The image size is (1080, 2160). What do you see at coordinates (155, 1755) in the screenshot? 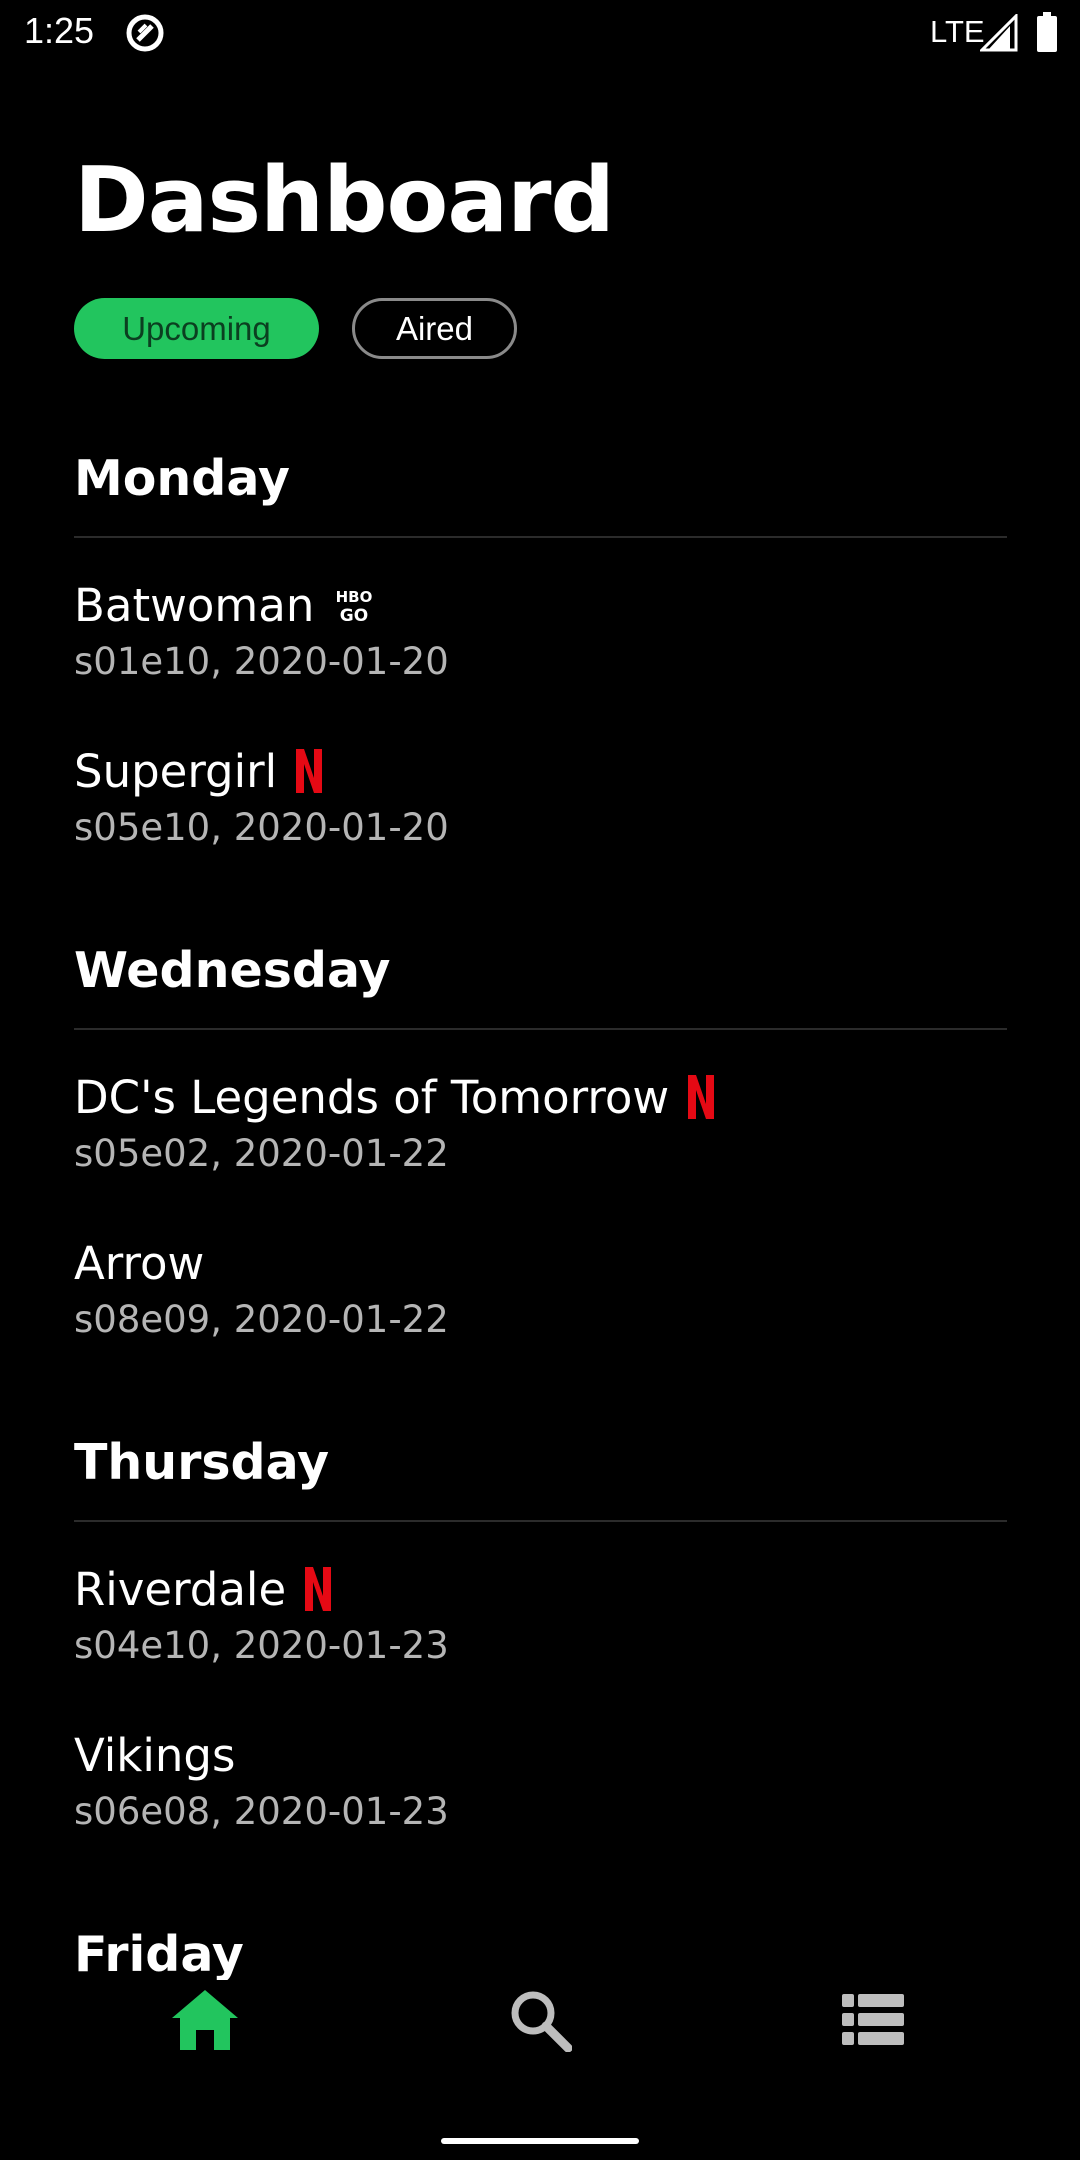
I see `show-title: Vikings` at bounding box center [155, 1755].